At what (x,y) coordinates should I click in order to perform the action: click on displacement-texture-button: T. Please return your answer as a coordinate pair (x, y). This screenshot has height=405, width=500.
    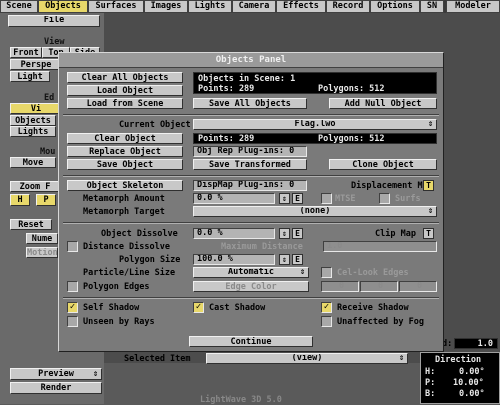
    Looking at the image, I should click on (428, 185).